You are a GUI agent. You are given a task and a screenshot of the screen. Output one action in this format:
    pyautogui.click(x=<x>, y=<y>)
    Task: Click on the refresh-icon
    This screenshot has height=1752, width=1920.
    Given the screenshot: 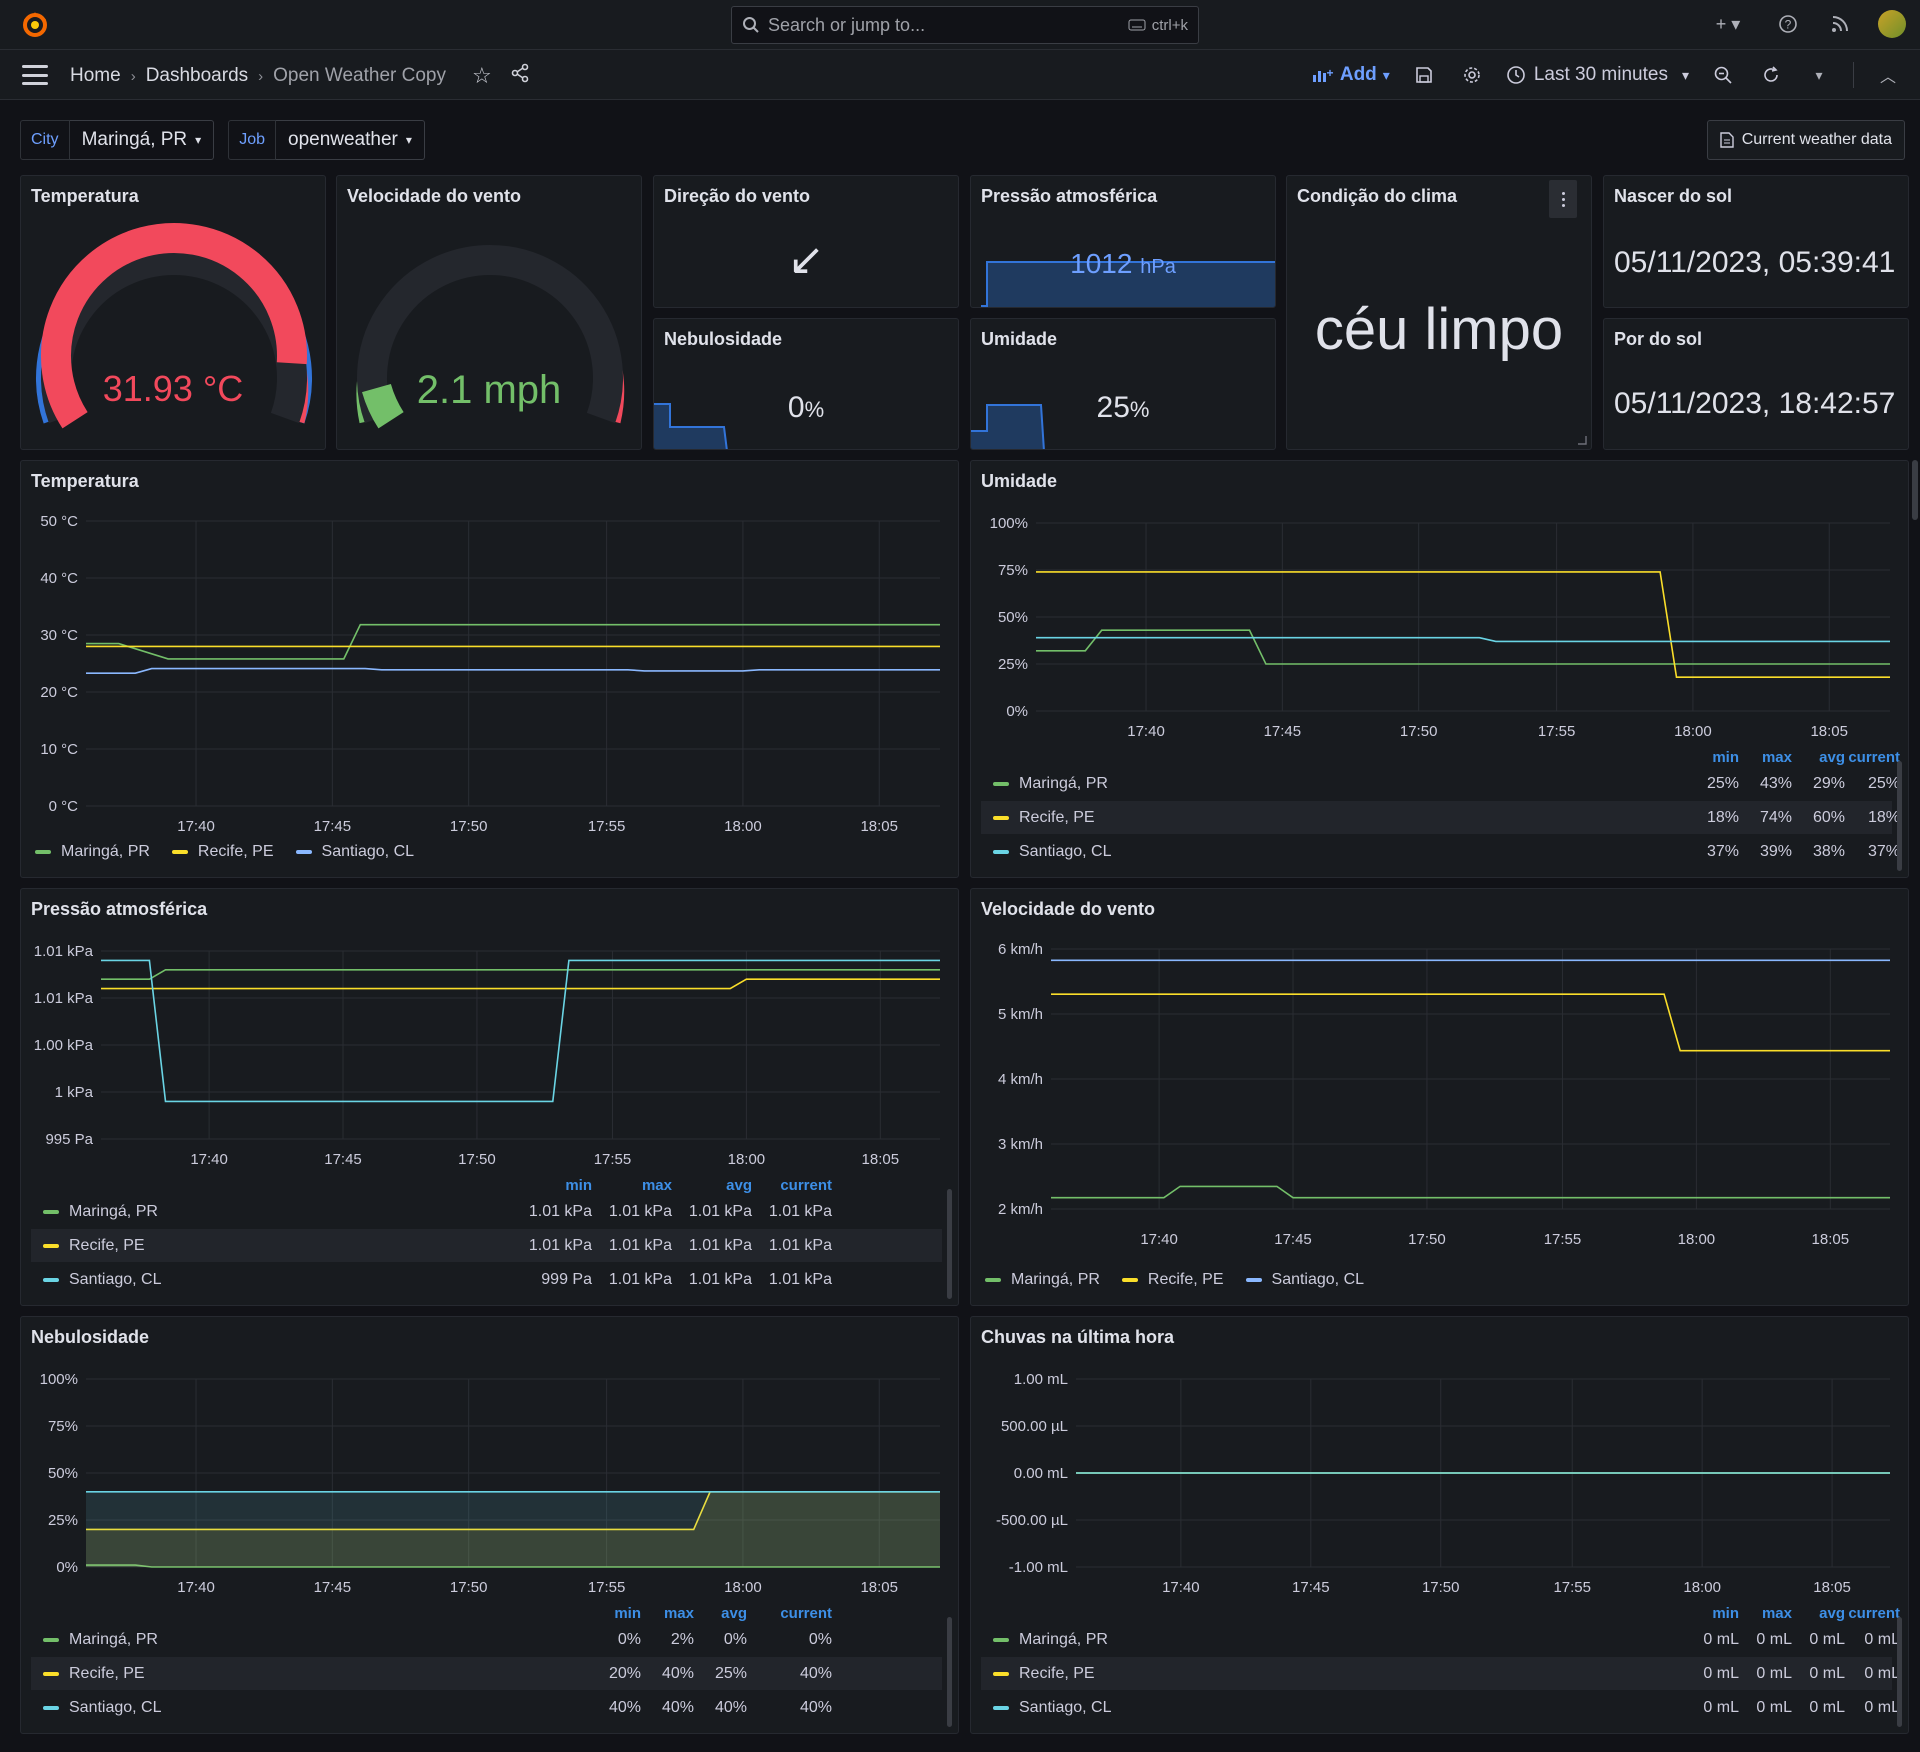 What is the action you would take?
    pyautogui.click(x=1771, y=75)
    